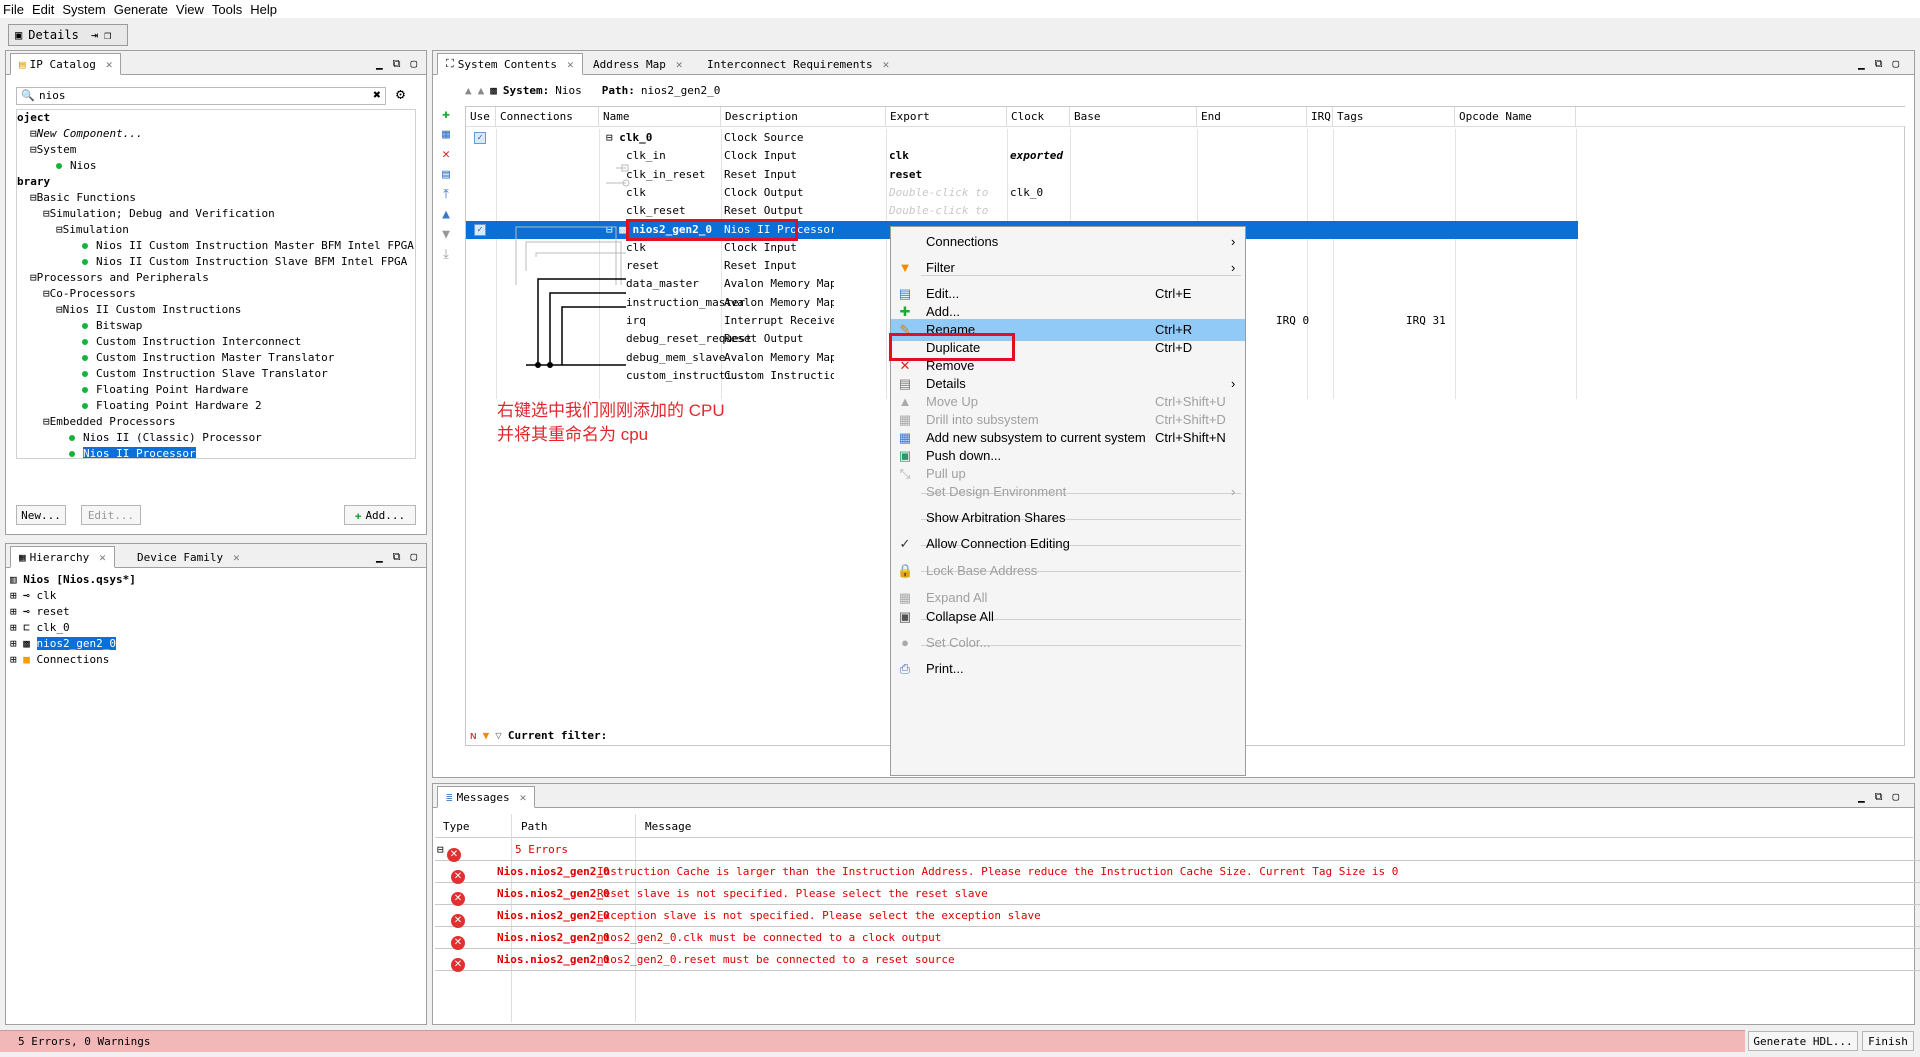 The image size is (1920, 1057). Describe the element at coordinates (946, 175) in the screenshot. I see `cell-export: reset` at that location.